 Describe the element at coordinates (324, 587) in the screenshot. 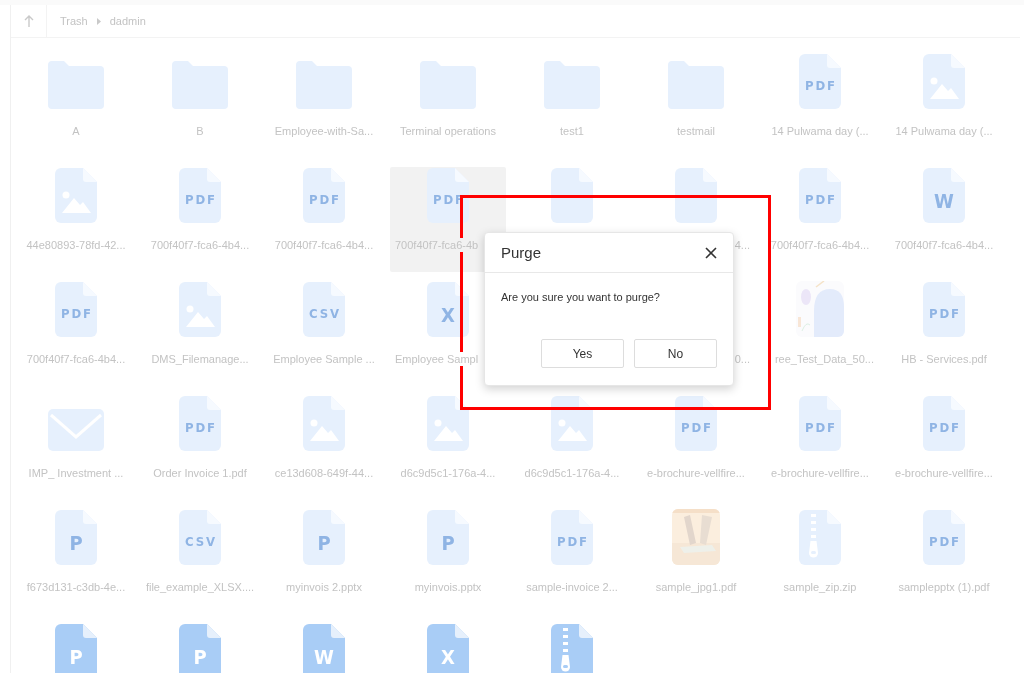

I see `file-name: myinvois 2.pptx` at that location.